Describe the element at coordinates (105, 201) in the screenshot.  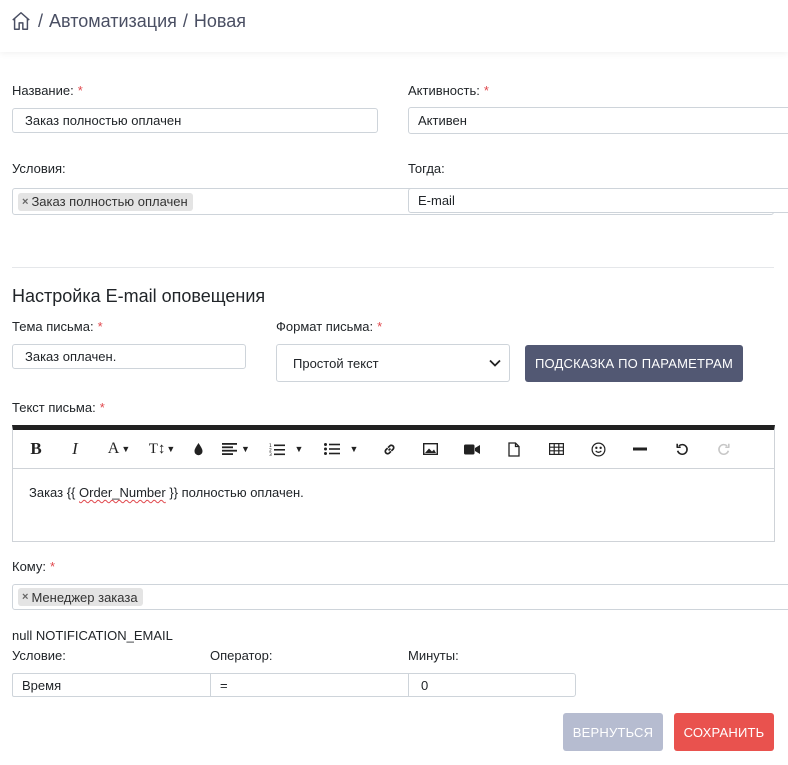
I see `condition-tag: × Заказ полностью оплачен` at that location.